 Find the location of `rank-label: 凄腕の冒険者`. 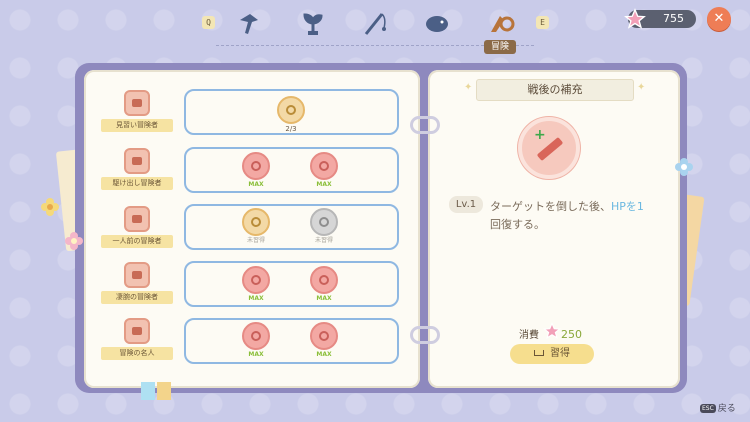

rank-label: 凄腕の冒険者 is located at coordinates (137, 297).